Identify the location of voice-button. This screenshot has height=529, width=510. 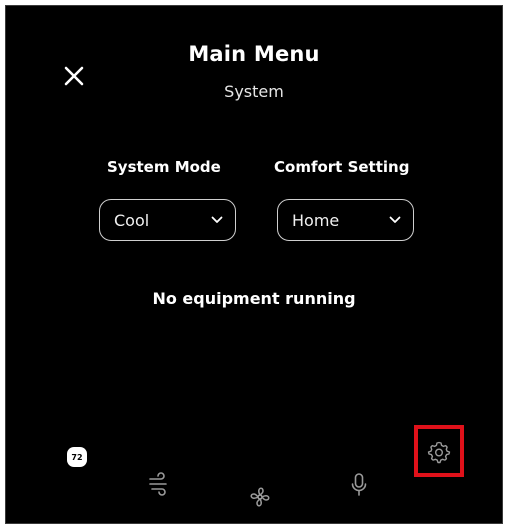
(359, 485).